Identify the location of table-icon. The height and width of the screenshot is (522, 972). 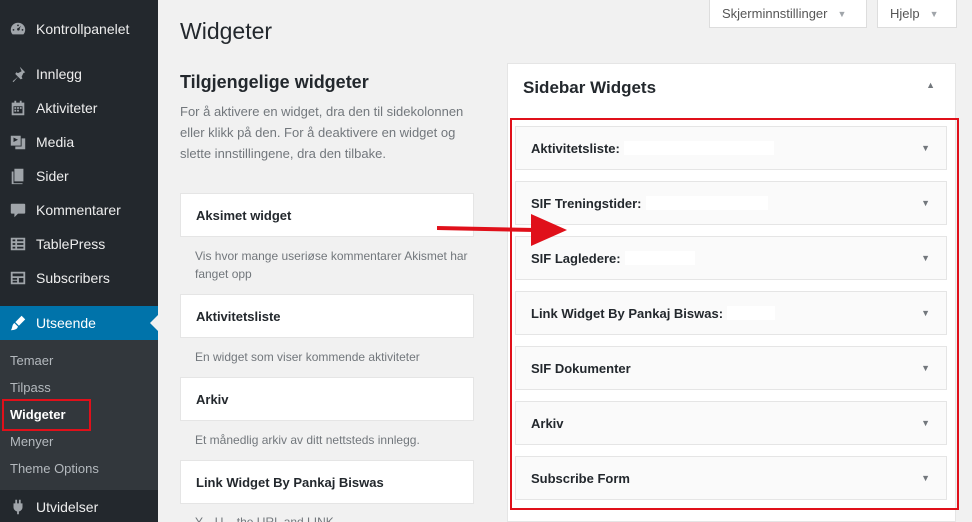
(18, 244).